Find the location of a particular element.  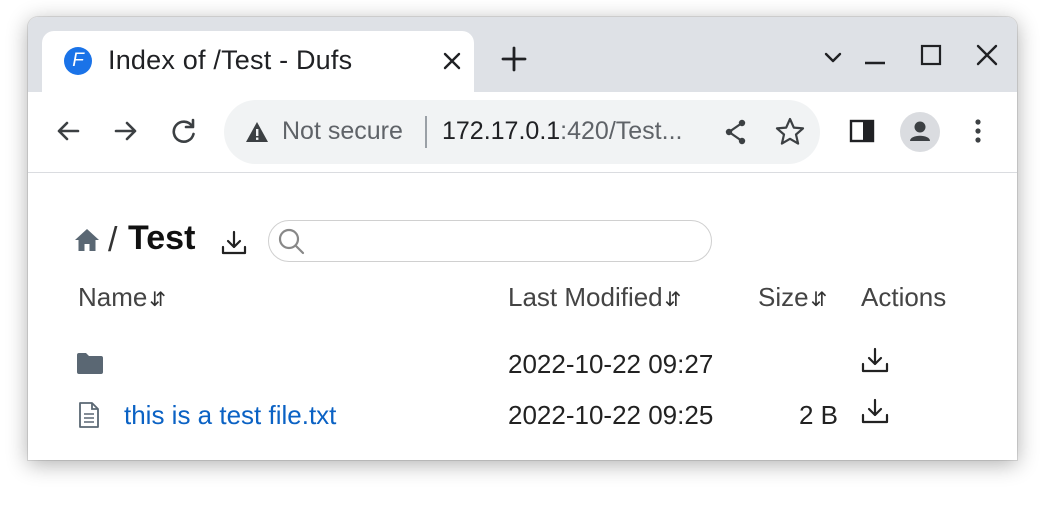

column-header-name: Name ⇵ is located at coordinates (122, 297).